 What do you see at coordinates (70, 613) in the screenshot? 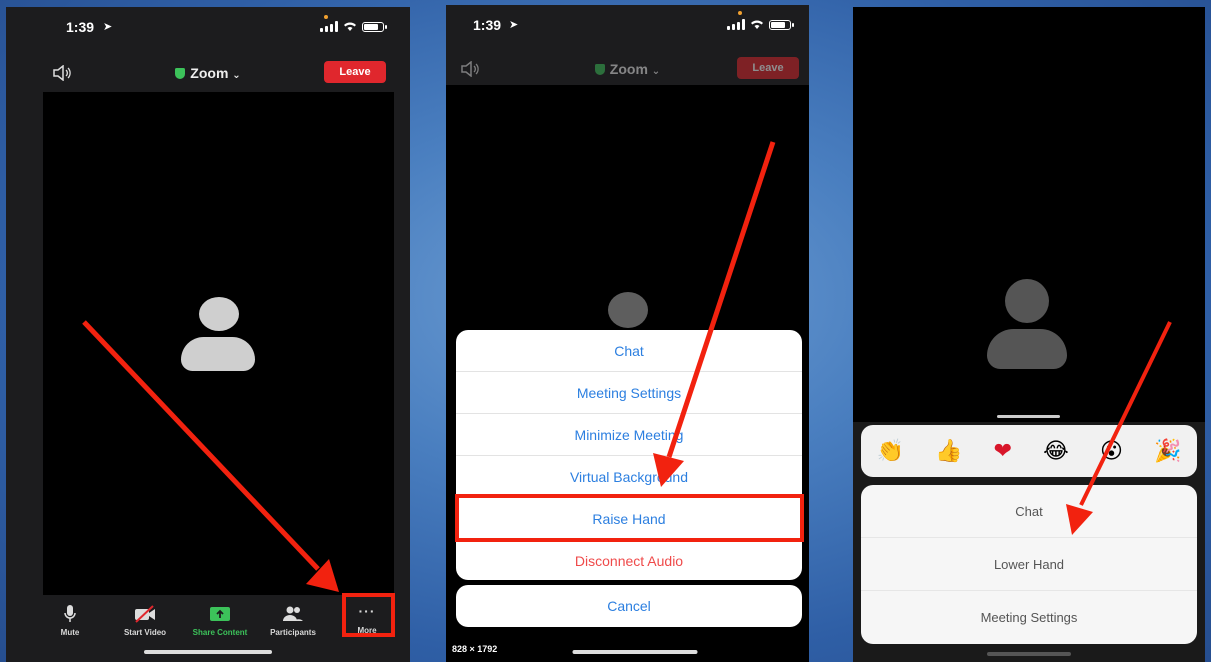
I see `microphone-icon` at bounding box center [70, 613].